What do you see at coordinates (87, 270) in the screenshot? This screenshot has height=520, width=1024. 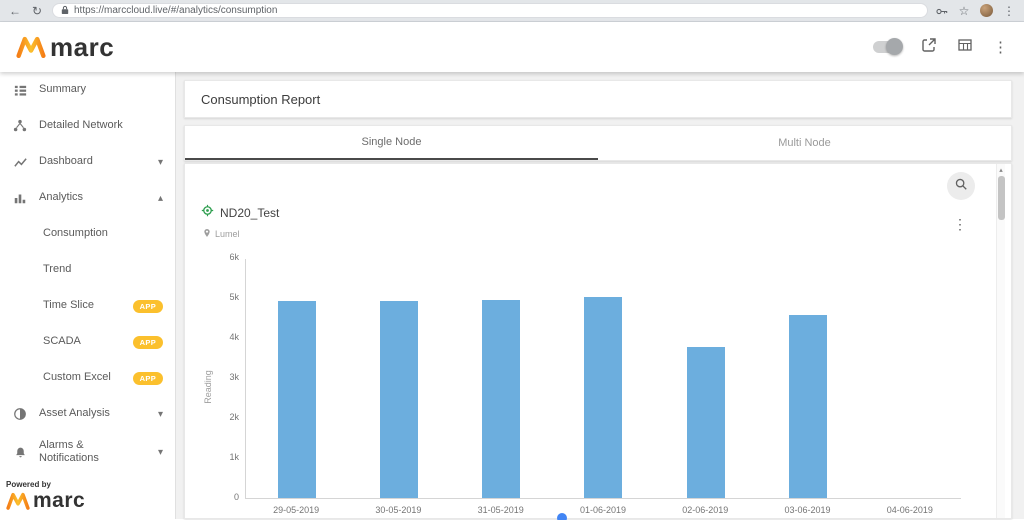 I see `sidebar-item-trend: Trend` at bounding box center [87, 270].